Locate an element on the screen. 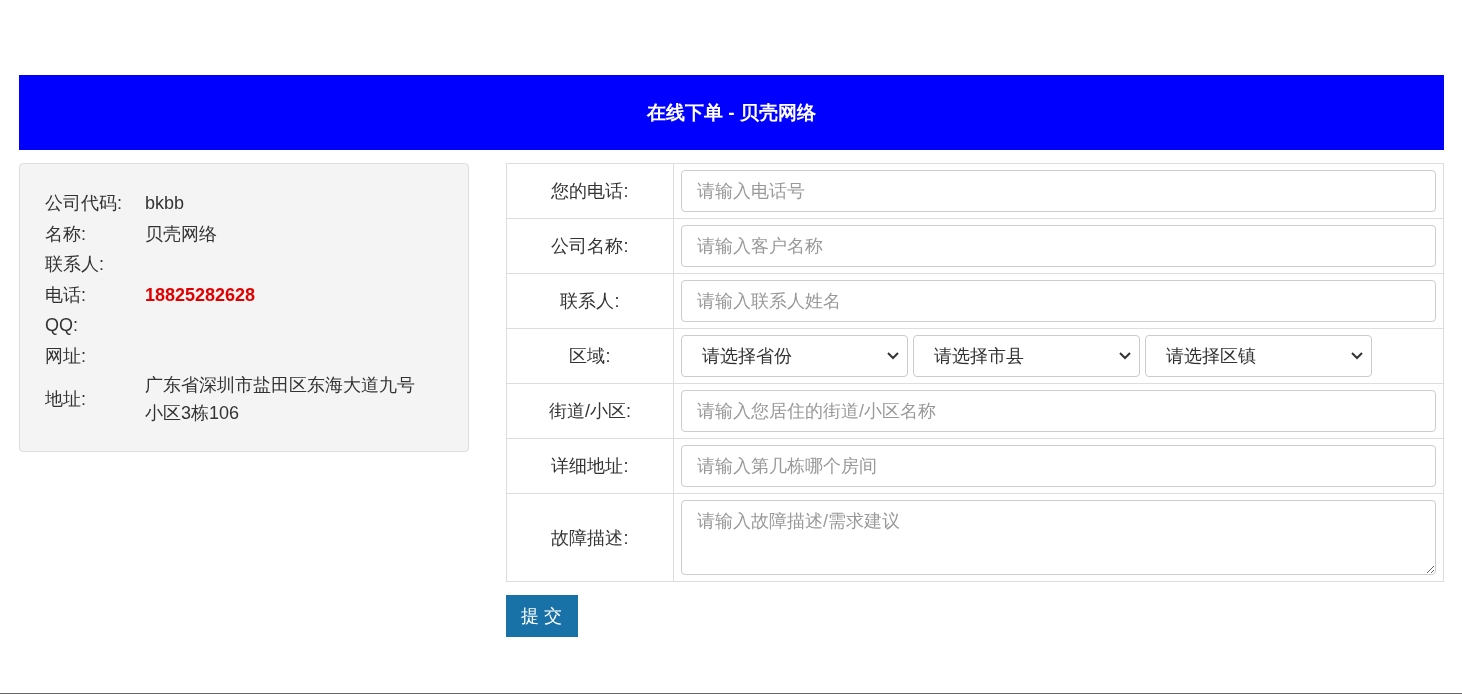 This screenshot has height=694, width=1462. field-label: 联系人: is located at coordinates (590, 301).